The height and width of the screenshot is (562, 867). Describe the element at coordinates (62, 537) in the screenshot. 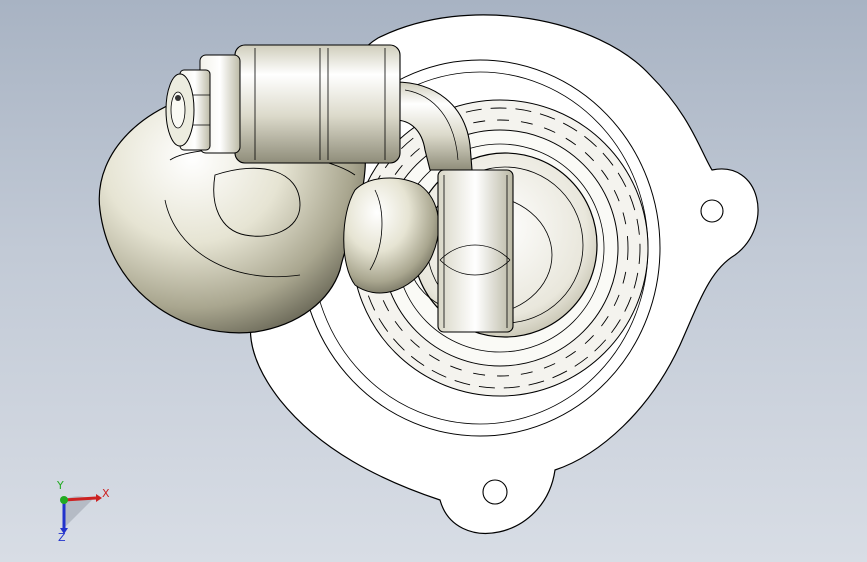

I see `z-axis-label: Z` at that location.